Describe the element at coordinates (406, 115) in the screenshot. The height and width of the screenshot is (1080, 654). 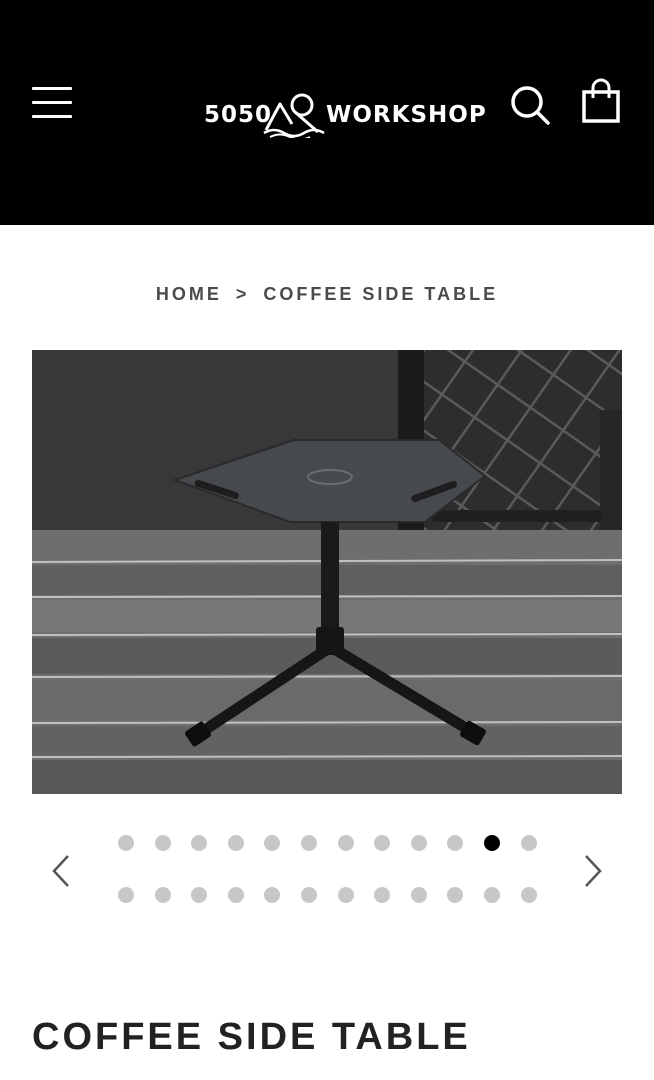
I see `logo-text-right: WORKSHOP` at that location.